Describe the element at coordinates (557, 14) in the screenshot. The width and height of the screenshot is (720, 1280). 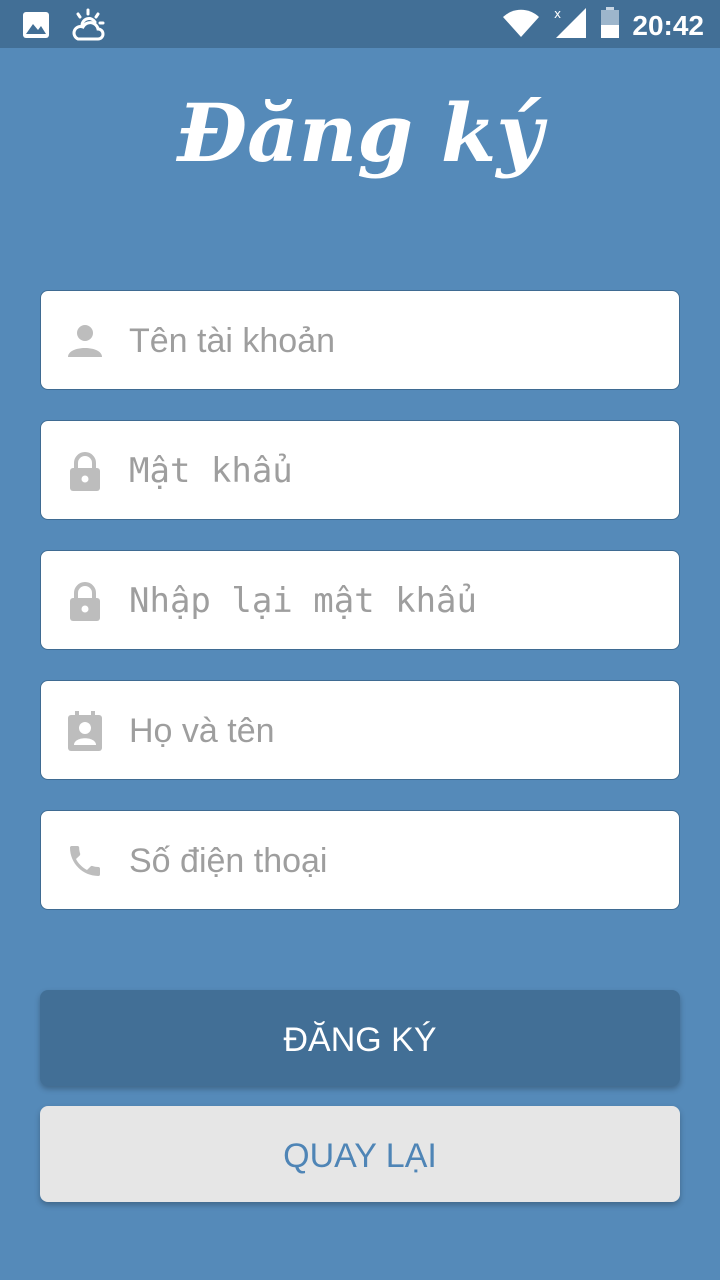
I see `svg-text: x` at that location.